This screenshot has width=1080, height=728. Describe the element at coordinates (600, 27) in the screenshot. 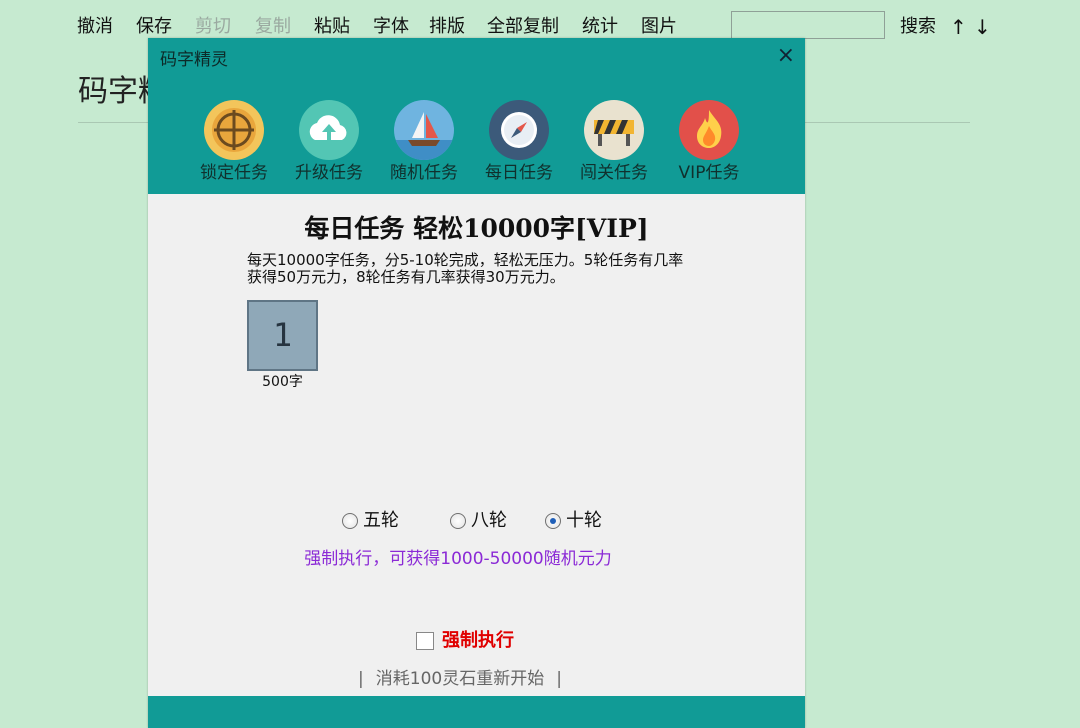

I see `stats-button: 统计` at that location.